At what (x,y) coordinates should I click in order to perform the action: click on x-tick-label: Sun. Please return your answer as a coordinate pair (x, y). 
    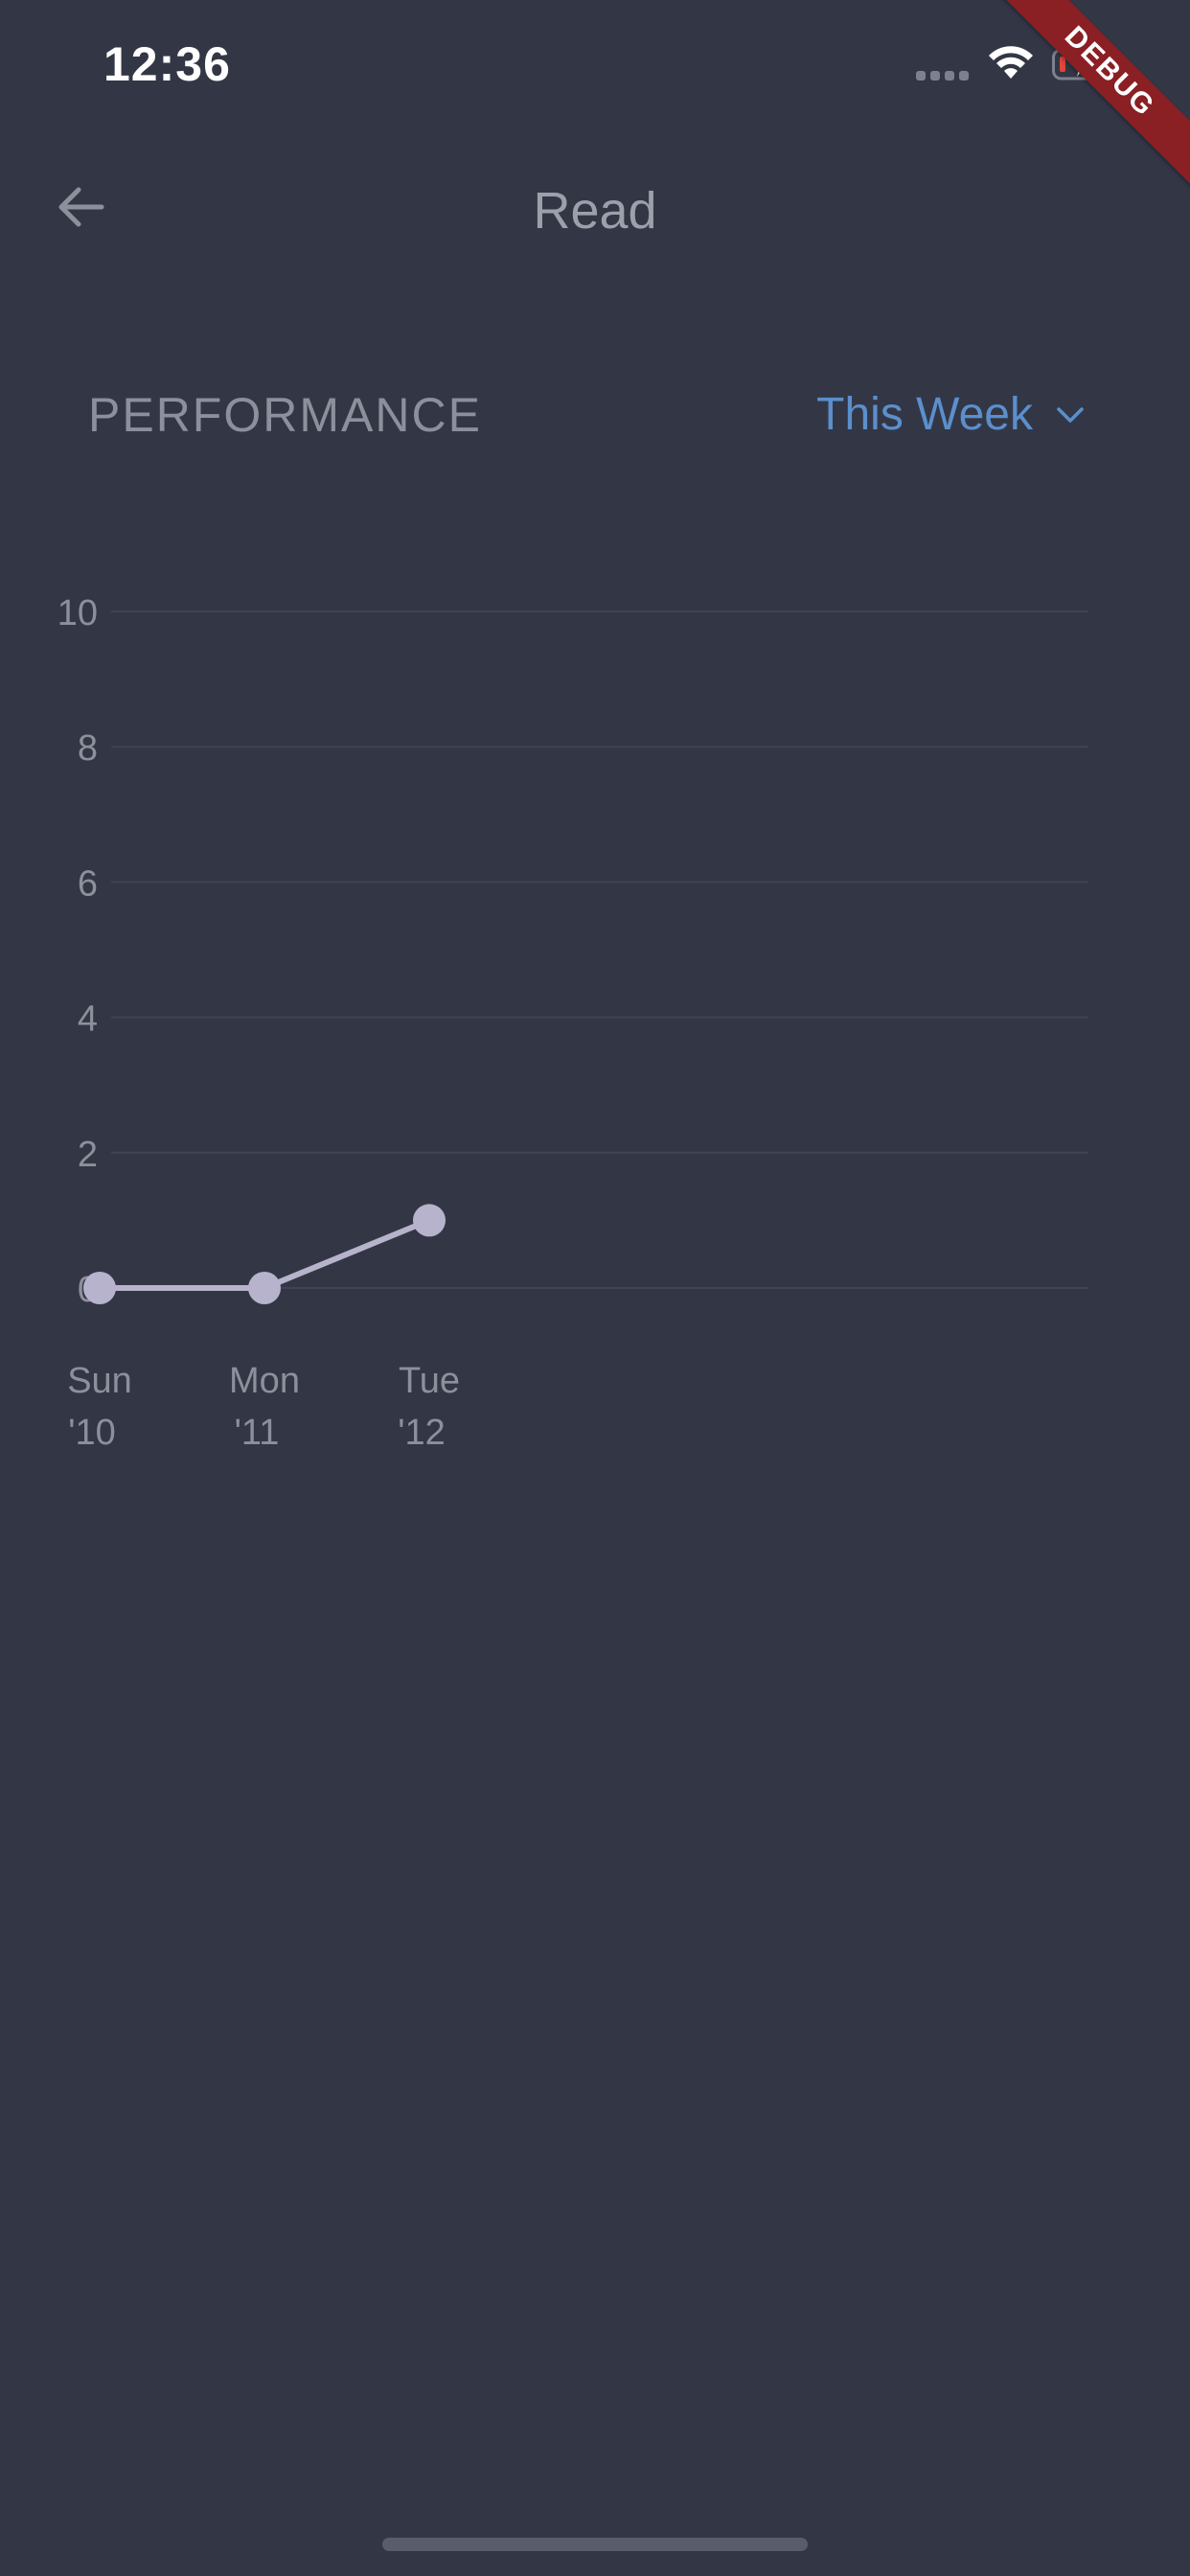
    Looking at the image, I should click on (99, 1381).